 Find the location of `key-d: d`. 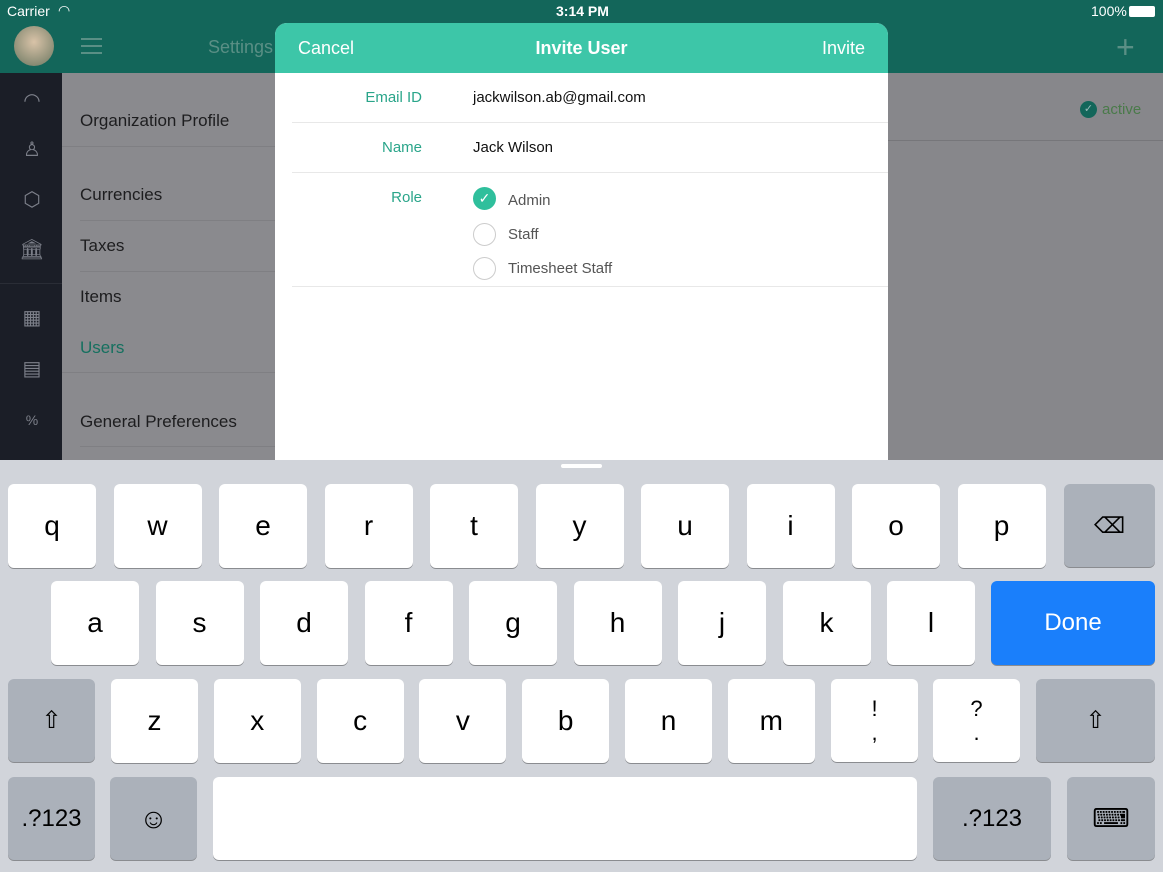

key-d: d is located at coordinates (304, 623).